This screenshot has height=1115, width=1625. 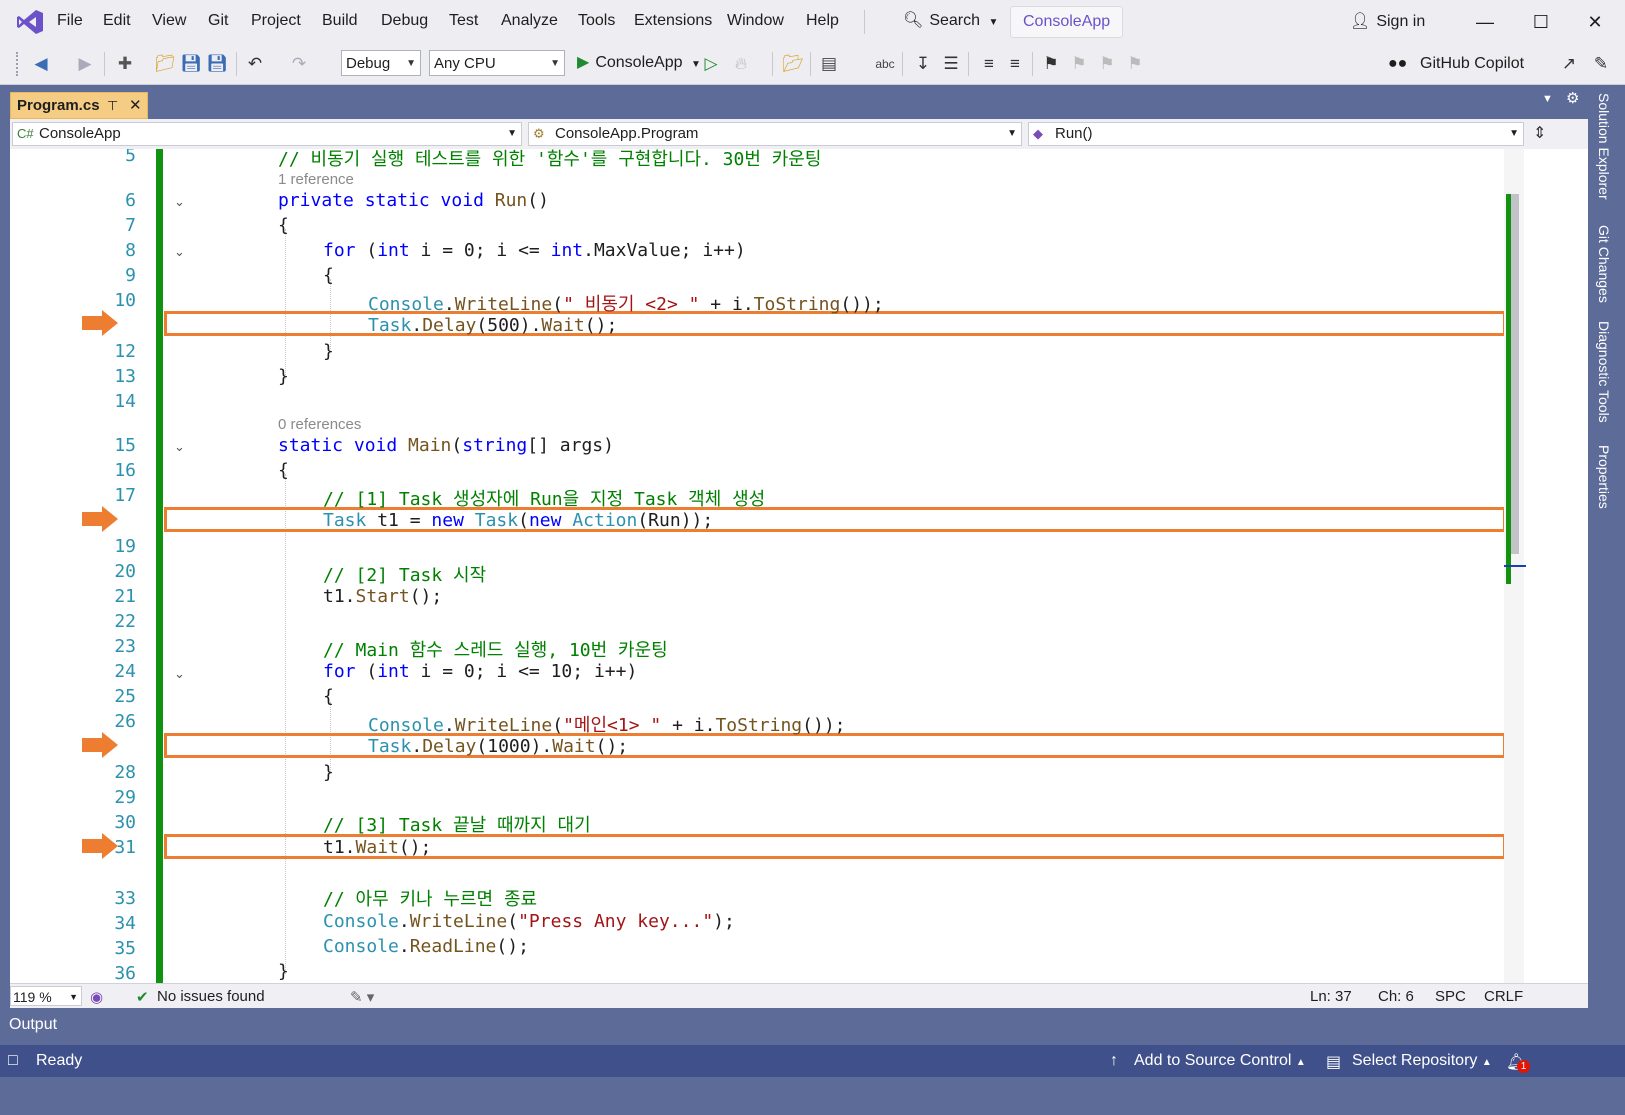 What do you see at coordinates (1547, 99) in the screenshot?
I see `tab-overflow-icon: ▼` at bounding box center [1547, 99].